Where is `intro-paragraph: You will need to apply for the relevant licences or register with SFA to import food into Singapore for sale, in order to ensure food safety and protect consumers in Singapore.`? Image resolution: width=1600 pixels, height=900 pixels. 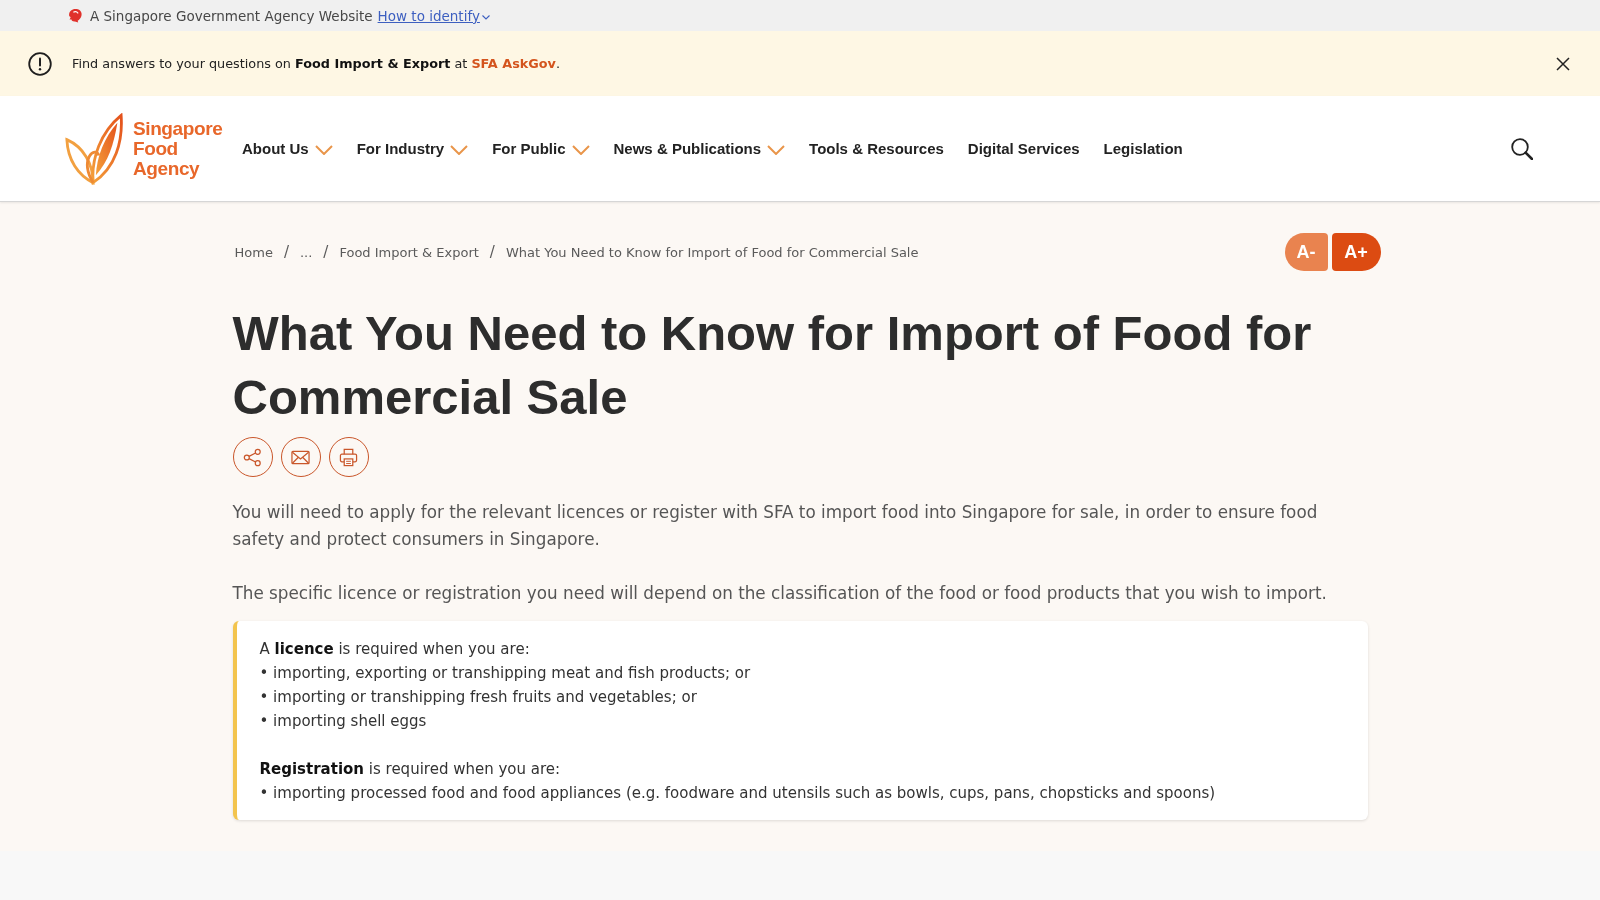
intro-paragraph: You will need to apply for the relevant licences or register with SFA to import food into Singapore for sale, in order to ensure food safety and protect consumers in Singapore. is located at coordinates (775, 526).